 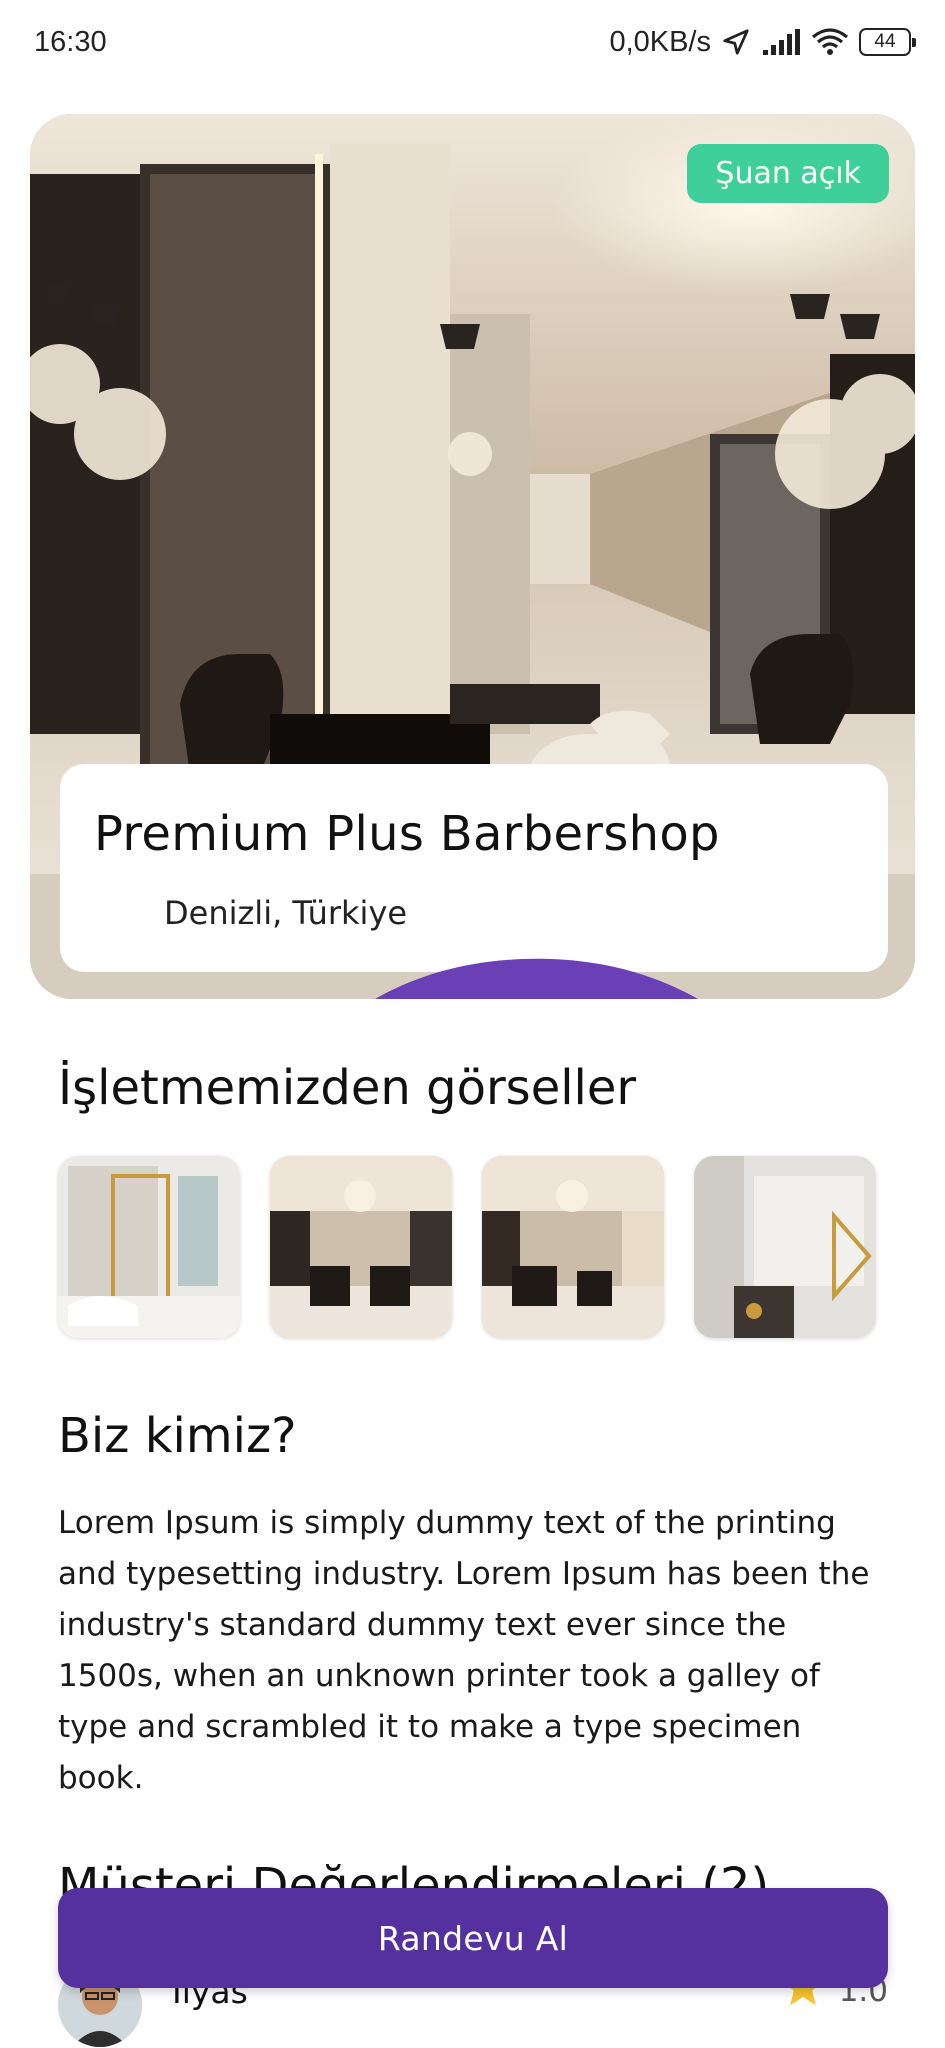 What do you see at coordinates (736, 42) in the screenshot?
I see `location-arrow-icon` at bounding box center [736, 42].